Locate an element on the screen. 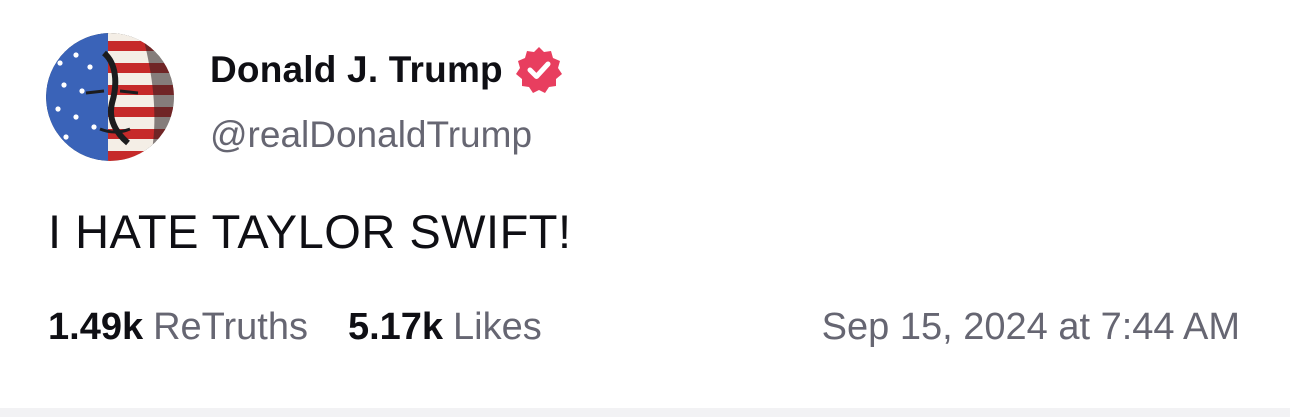 This screenshot has height=417, width=1290. display-name: Donald J. Trump is located at coordinates (356, 70).